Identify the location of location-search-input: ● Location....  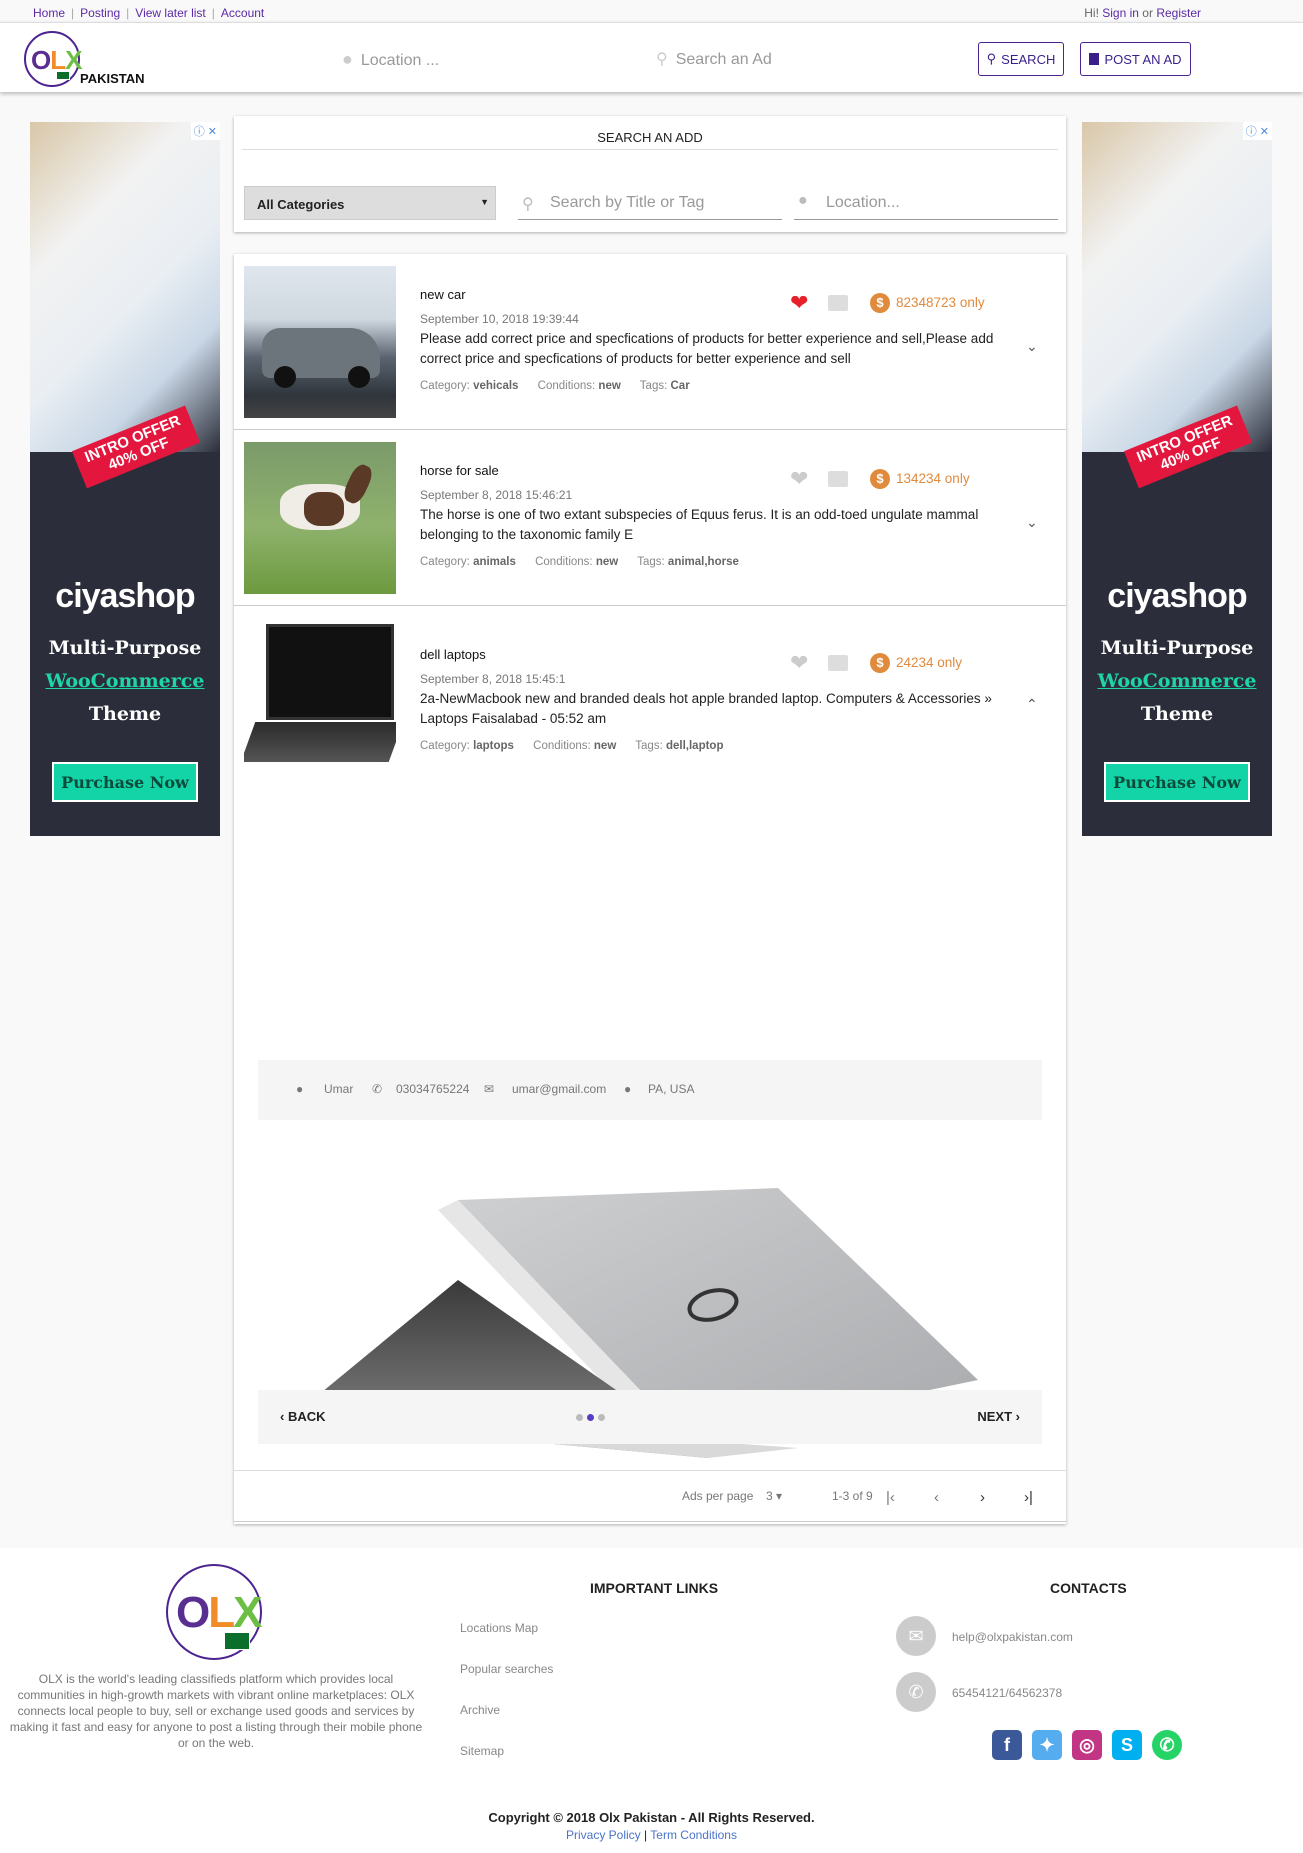
(926, 203).